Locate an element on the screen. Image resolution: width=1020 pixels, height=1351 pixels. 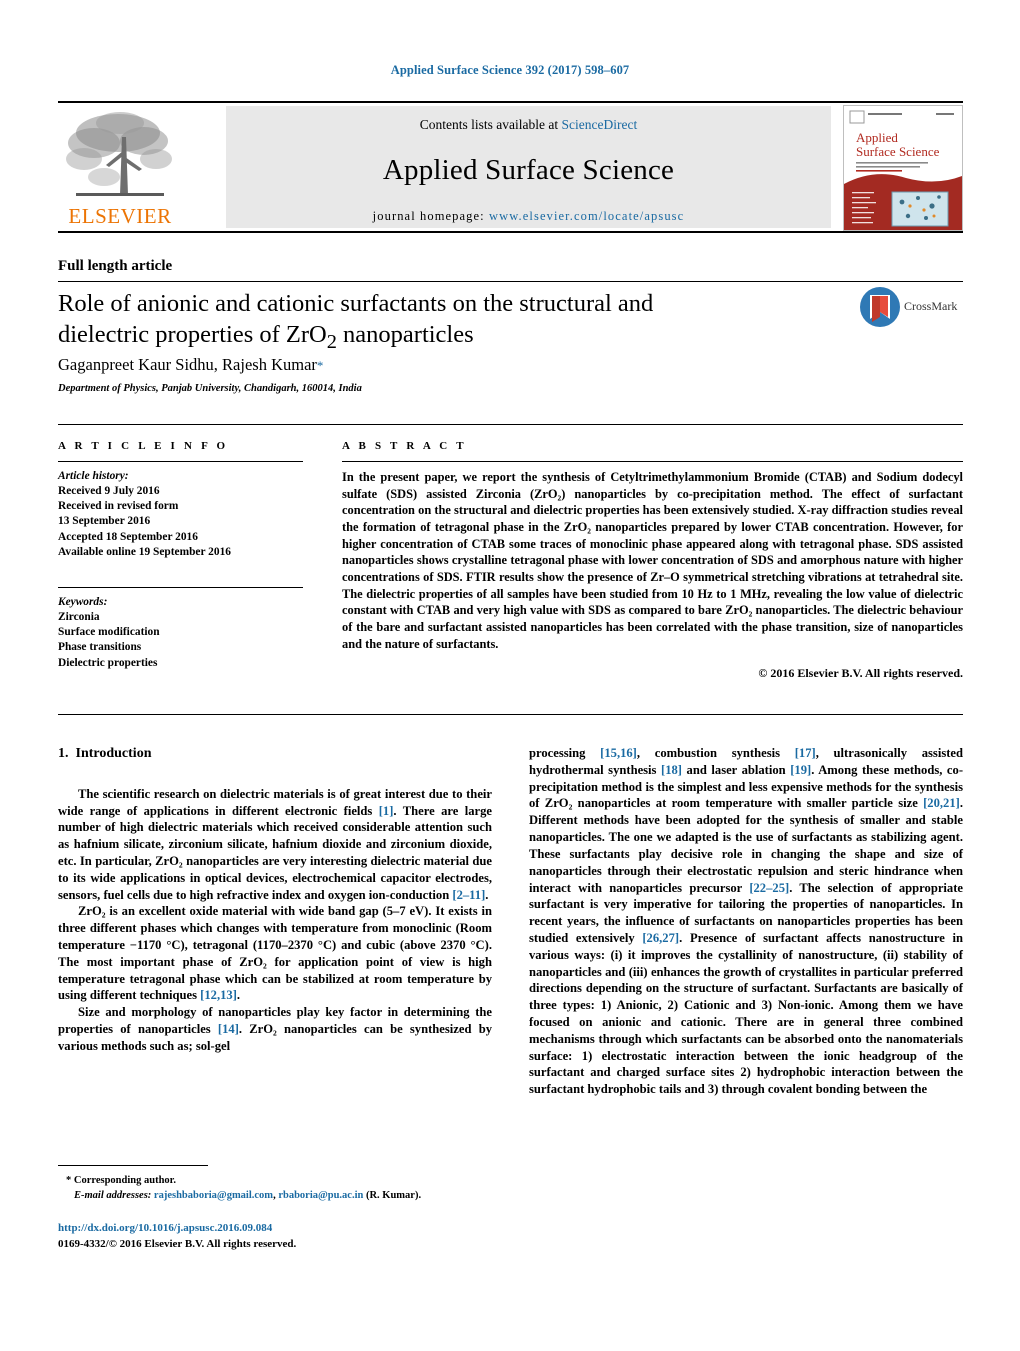
keywords-label: Keywords: is located at coordinates (83, 601).